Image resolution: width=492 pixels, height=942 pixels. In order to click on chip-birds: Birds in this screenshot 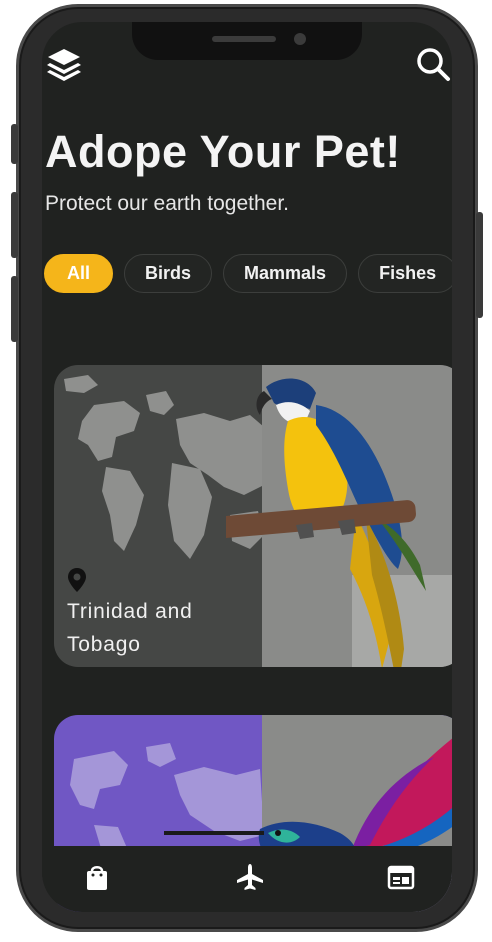, I will do `click(168, 273)`.